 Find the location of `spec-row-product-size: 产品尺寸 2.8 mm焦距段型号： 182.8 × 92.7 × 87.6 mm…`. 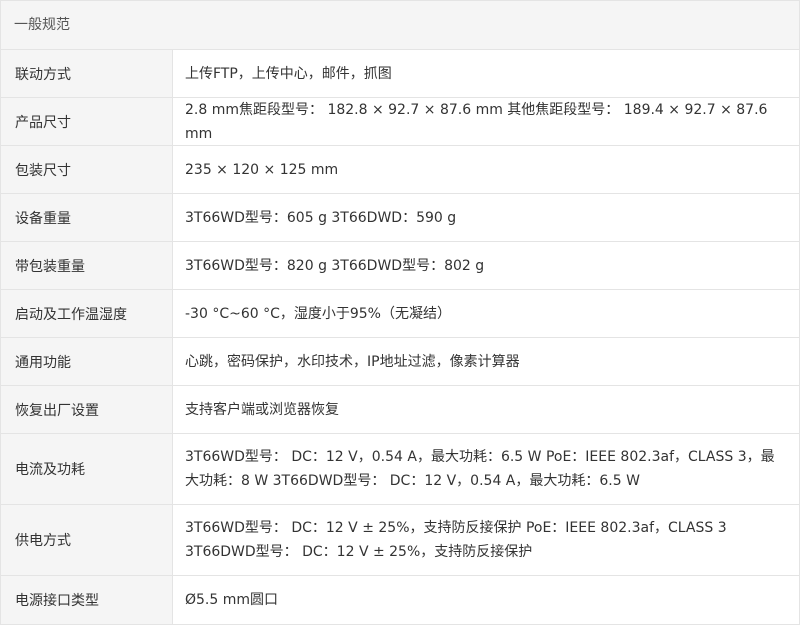

spec-row-product-size: 产品尺寸 2.8 mm焦距段型号： 182.8 × 92.7 × 87.6 mm… is located at coordinates (400, 122).